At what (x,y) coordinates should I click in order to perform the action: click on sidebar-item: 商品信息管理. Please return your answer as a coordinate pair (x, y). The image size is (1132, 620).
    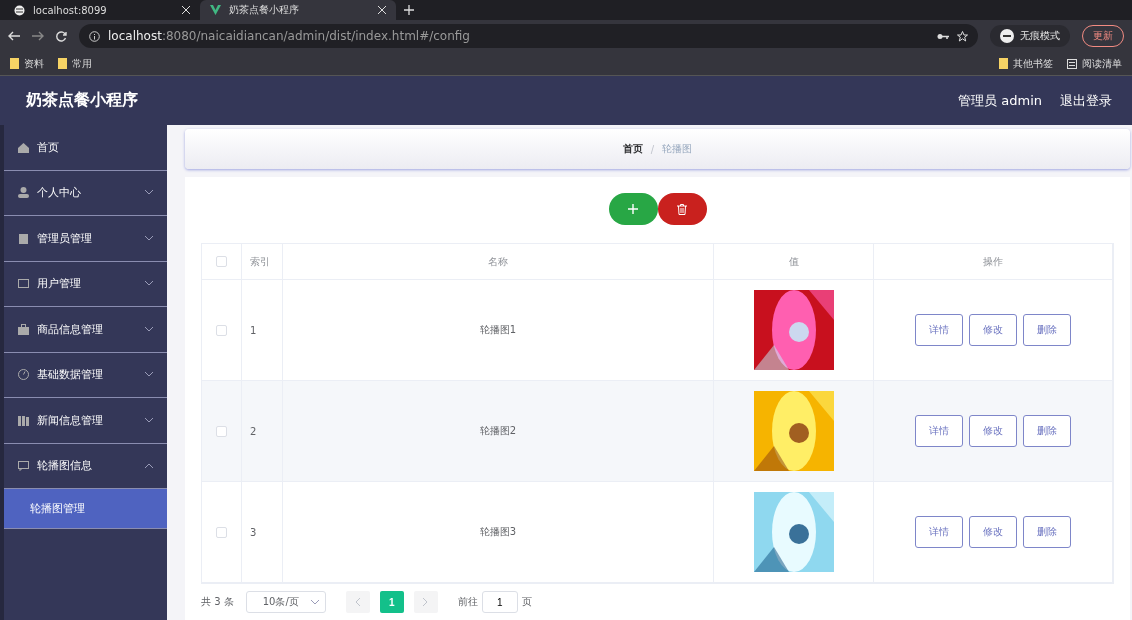
    Looking at the image, I should click on (85, 330).